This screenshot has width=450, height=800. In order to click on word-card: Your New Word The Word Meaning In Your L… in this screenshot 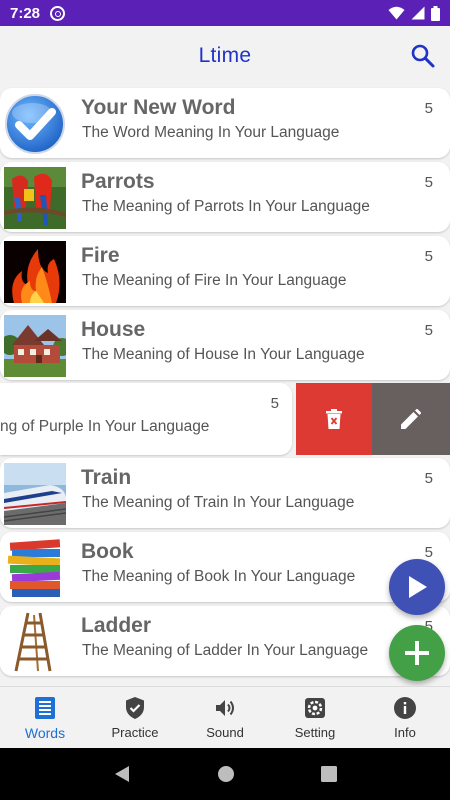, I will do `click(225, 123)`.